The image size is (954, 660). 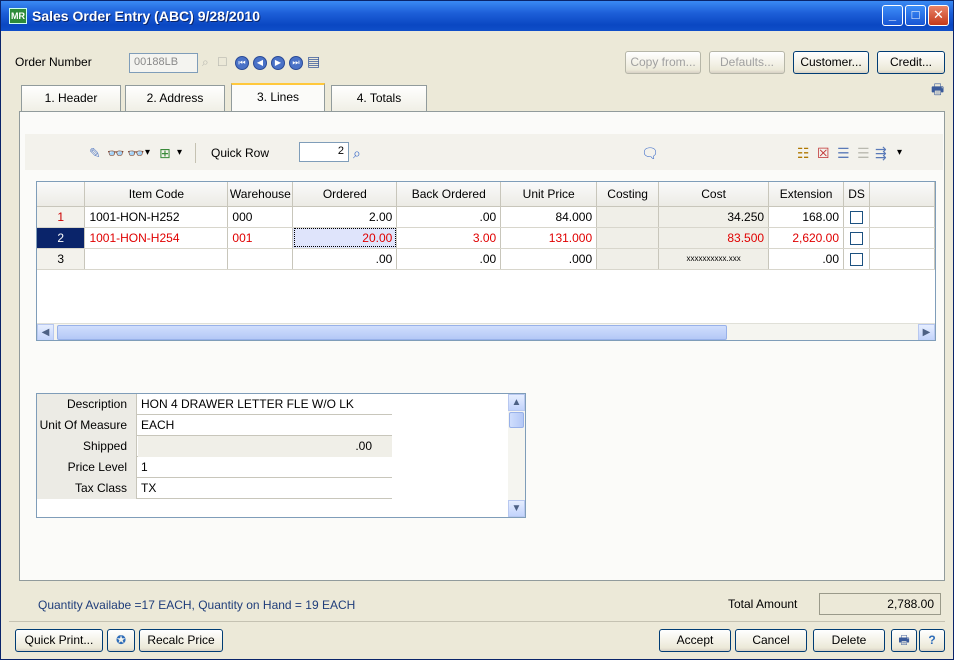 What do you see at coordinates (95, 153) in the screenshot?
I see `edit-icon: ✎` at bounding box center [95, 153].